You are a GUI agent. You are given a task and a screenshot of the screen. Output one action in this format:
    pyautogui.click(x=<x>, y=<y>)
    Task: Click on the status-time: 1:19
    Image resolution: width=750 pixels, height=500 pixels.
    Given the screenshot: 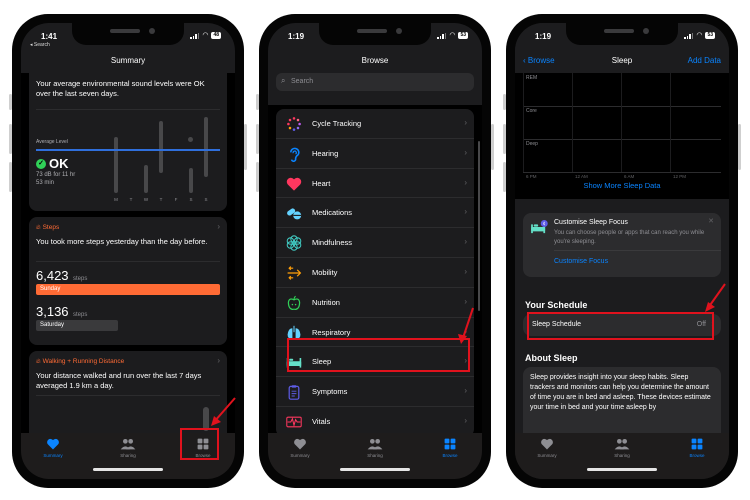 What is the action you would take?
    pyautogui.click(x=543, y=36)
    